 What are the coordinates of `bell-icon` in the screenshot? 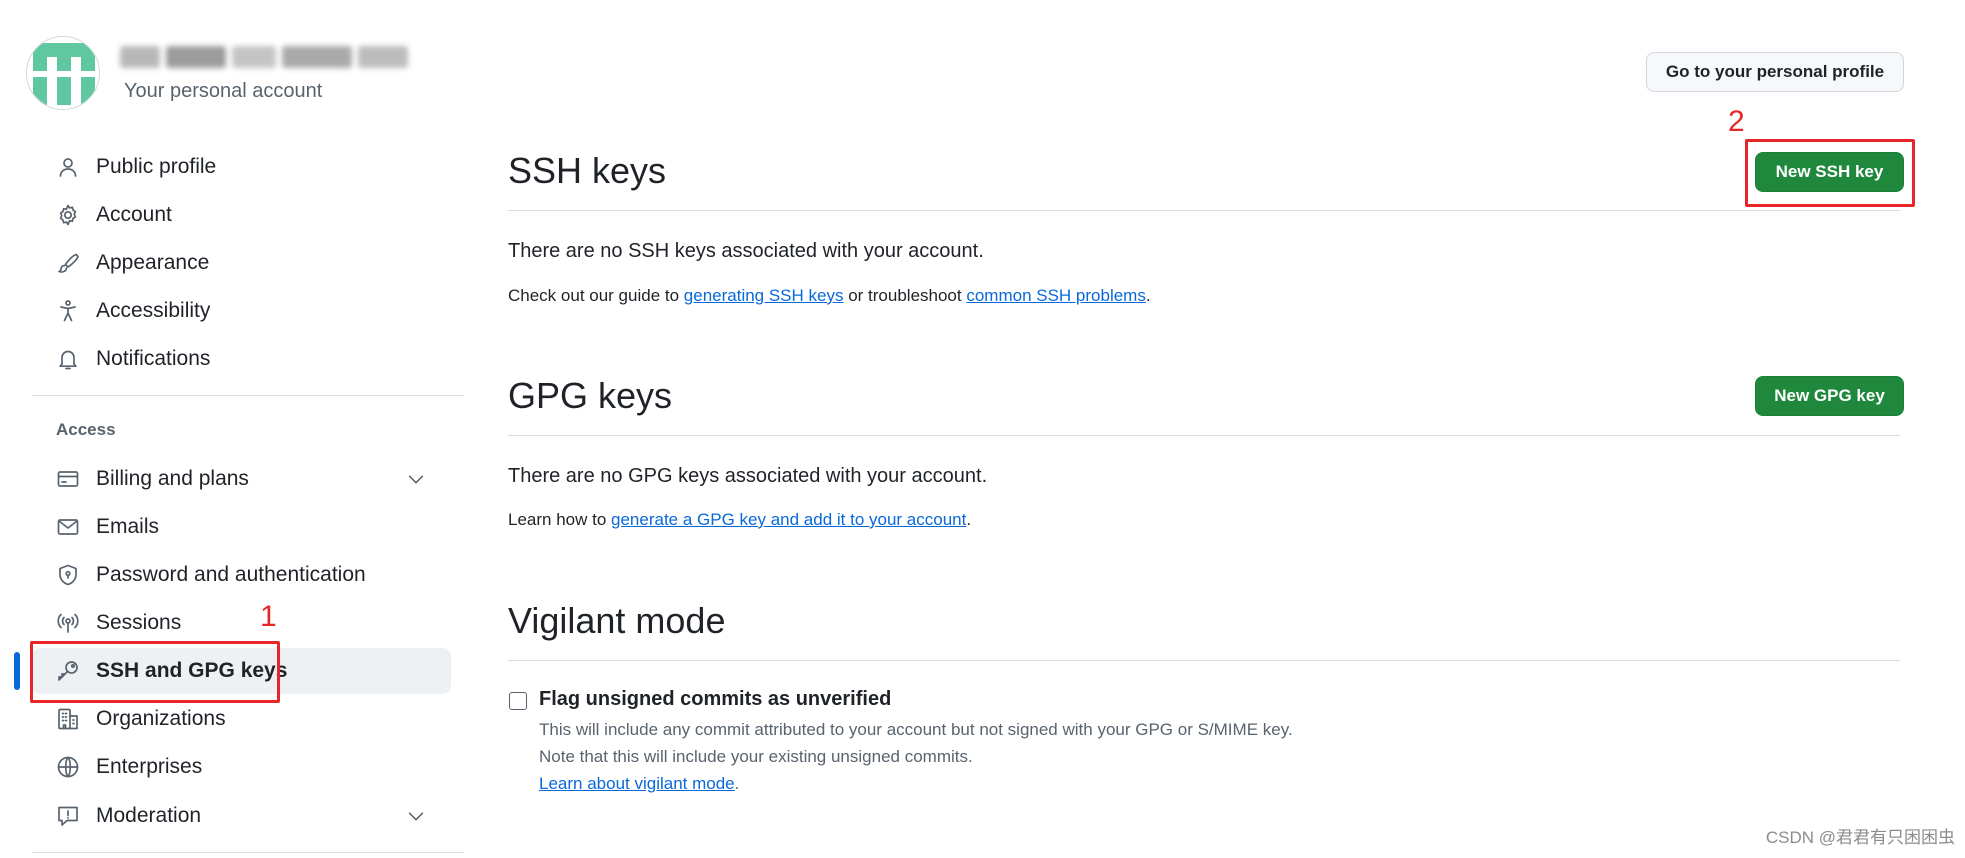 It's located at (68, 359).